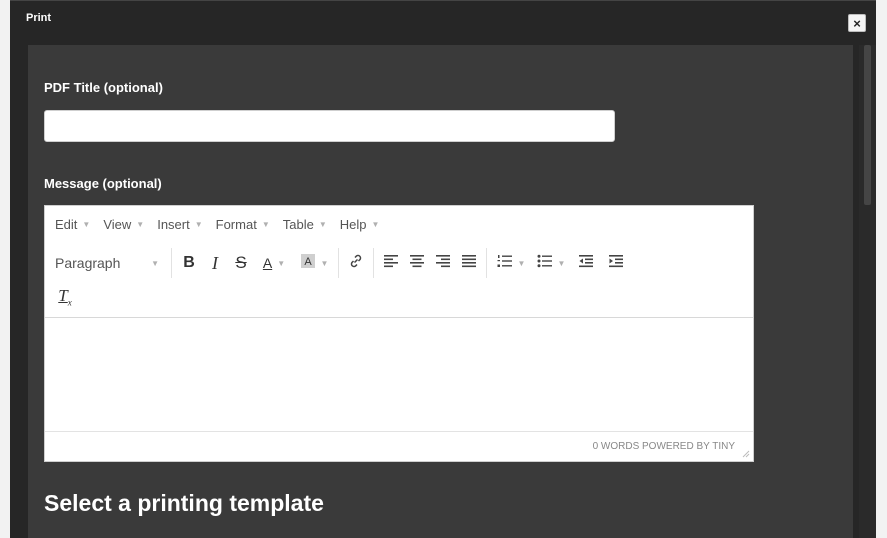  I want to click on bold-button: B, so click(189, 263).